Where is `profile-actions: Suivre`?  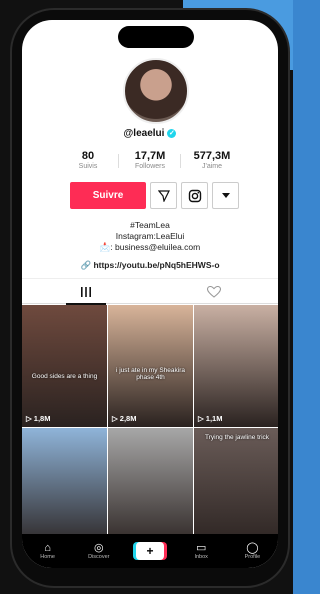 profile-actions: Suivre is located at coordinates (154, 195).